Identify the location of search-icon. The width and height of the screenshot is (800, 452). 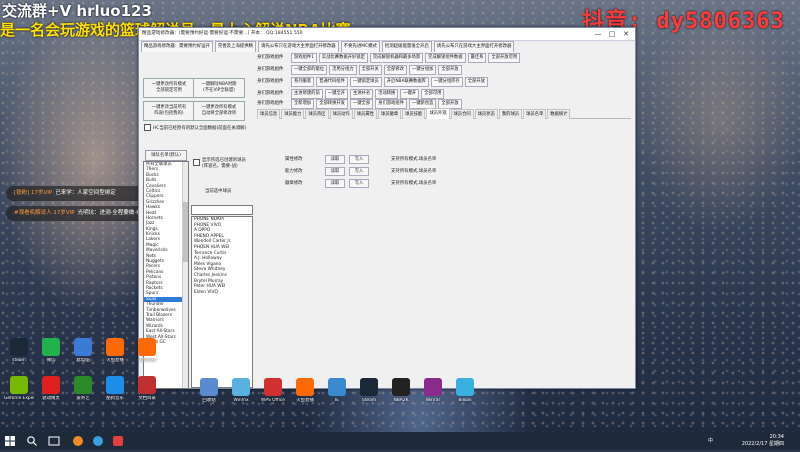
(32, 441).